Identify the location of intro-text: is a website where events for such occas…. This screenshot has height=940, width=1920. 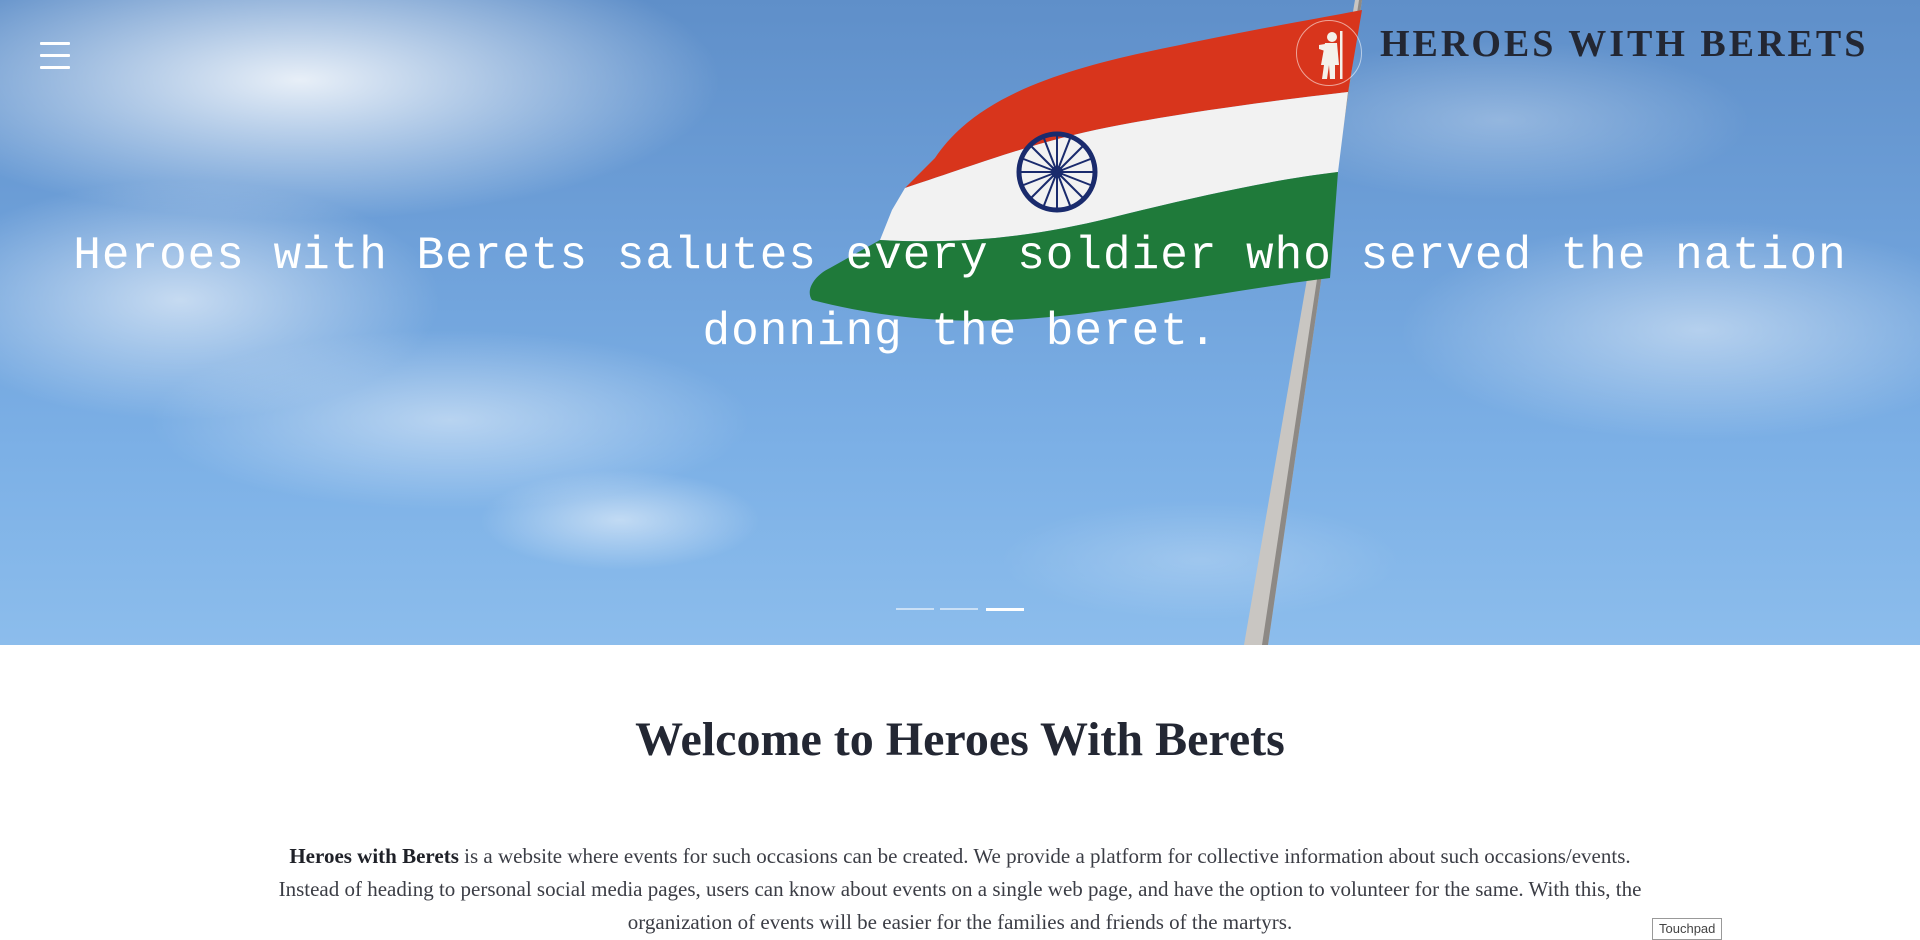
(960, 889).